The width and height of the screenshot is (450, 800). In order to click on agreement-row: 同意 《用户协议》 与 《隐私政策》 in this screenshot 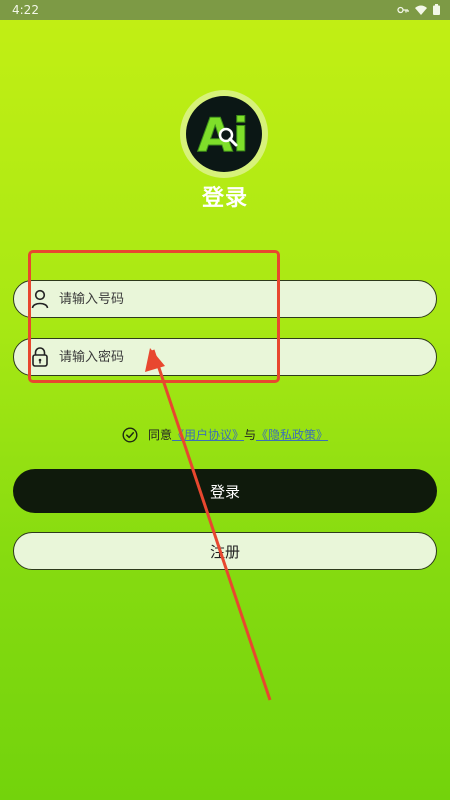, I will do `click(225, 434)`.